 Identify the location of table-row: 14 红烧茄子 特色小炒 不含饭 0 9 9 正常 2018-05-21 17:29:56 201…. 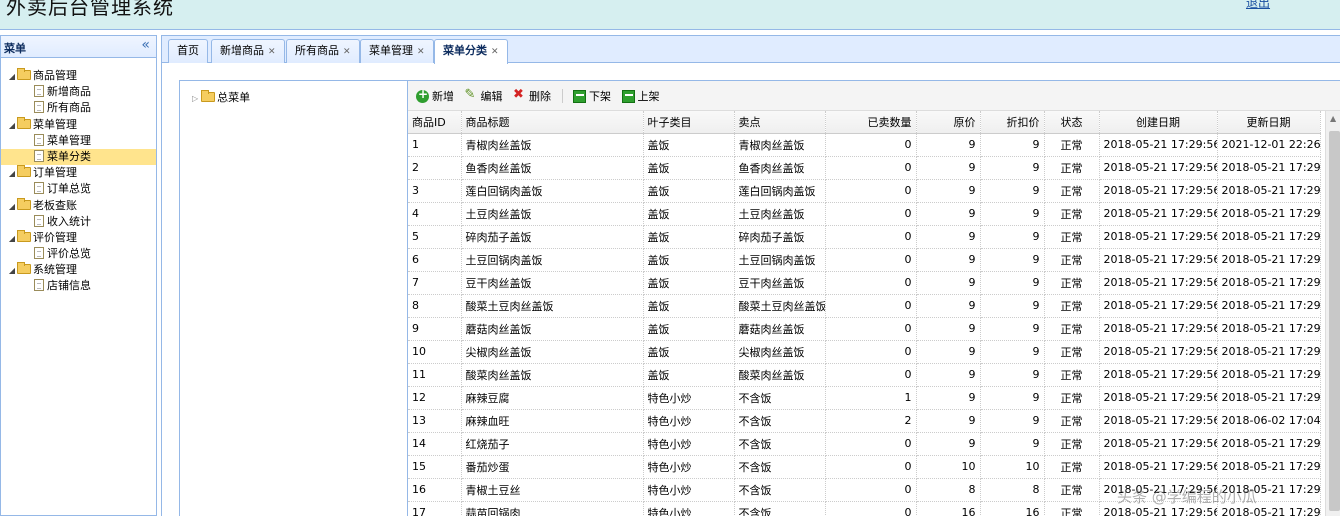
(864, 444).